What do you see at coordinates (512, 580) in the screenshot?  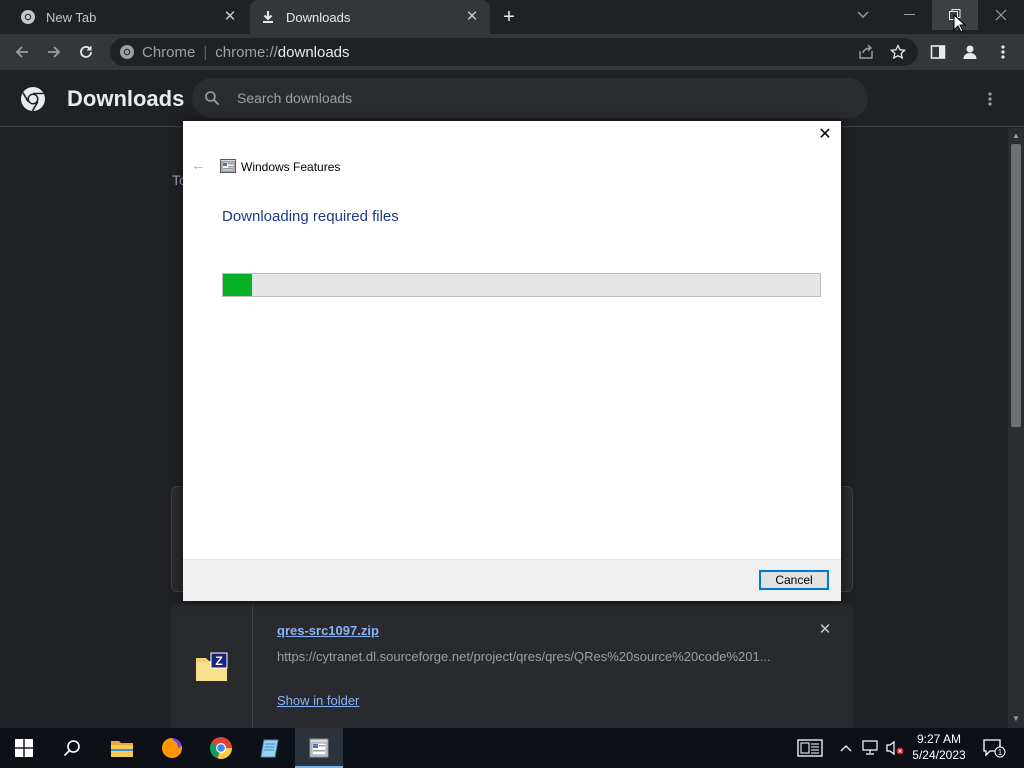 I see `dialog-footer: Cancel` at bounding box center [512, 580].